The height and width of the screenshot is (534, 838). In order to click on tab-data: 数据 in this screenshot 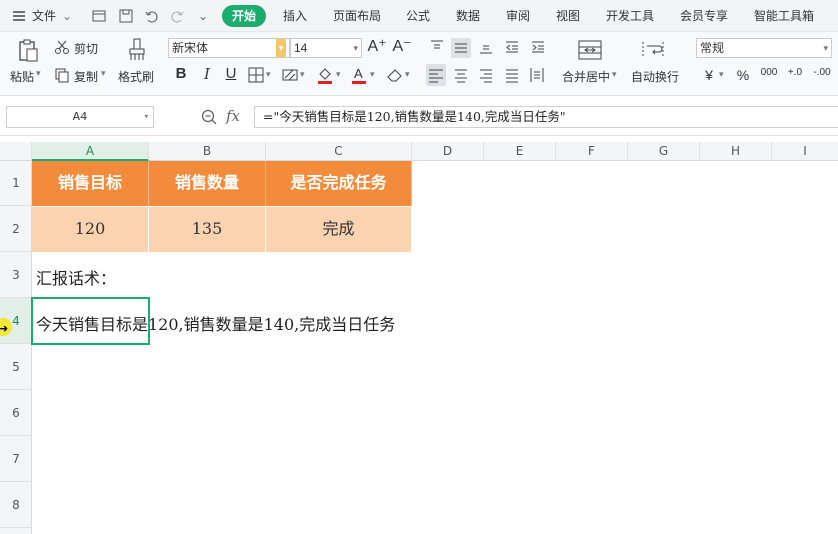, I will do `click(468, 16)`.